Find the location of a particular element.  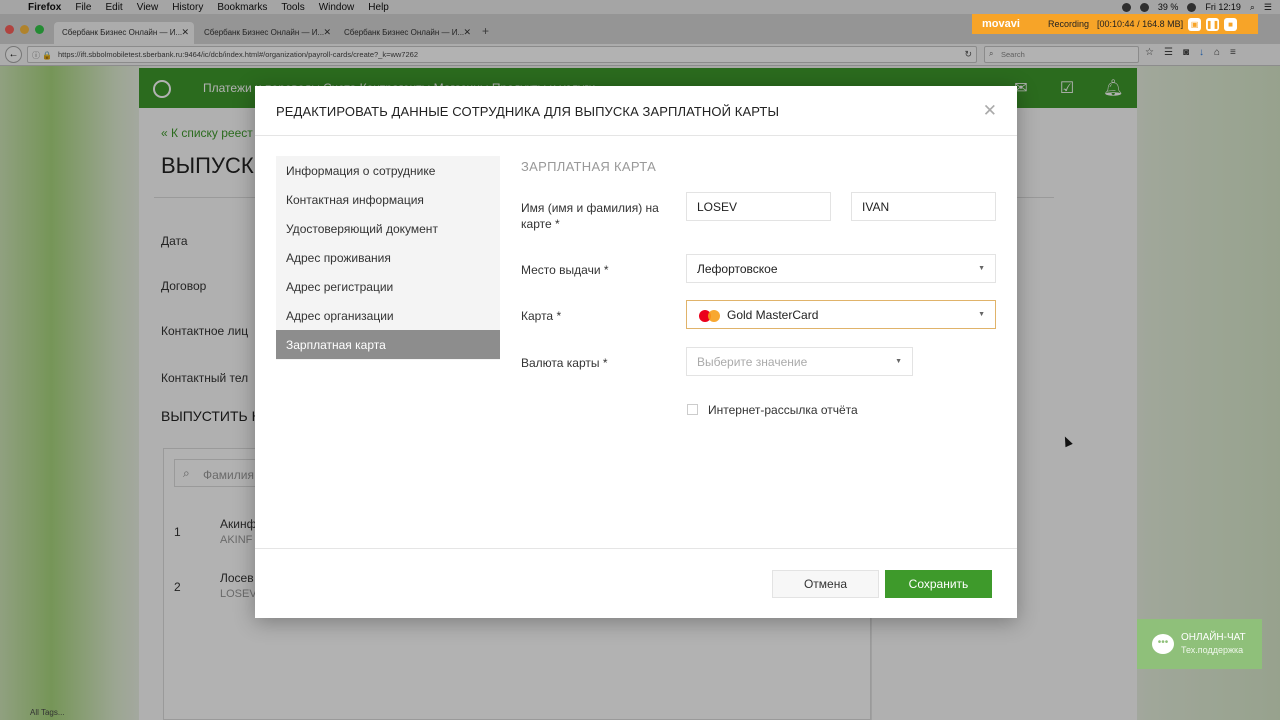

last-name-input: LOSEV is located at coordinates (758, 206).